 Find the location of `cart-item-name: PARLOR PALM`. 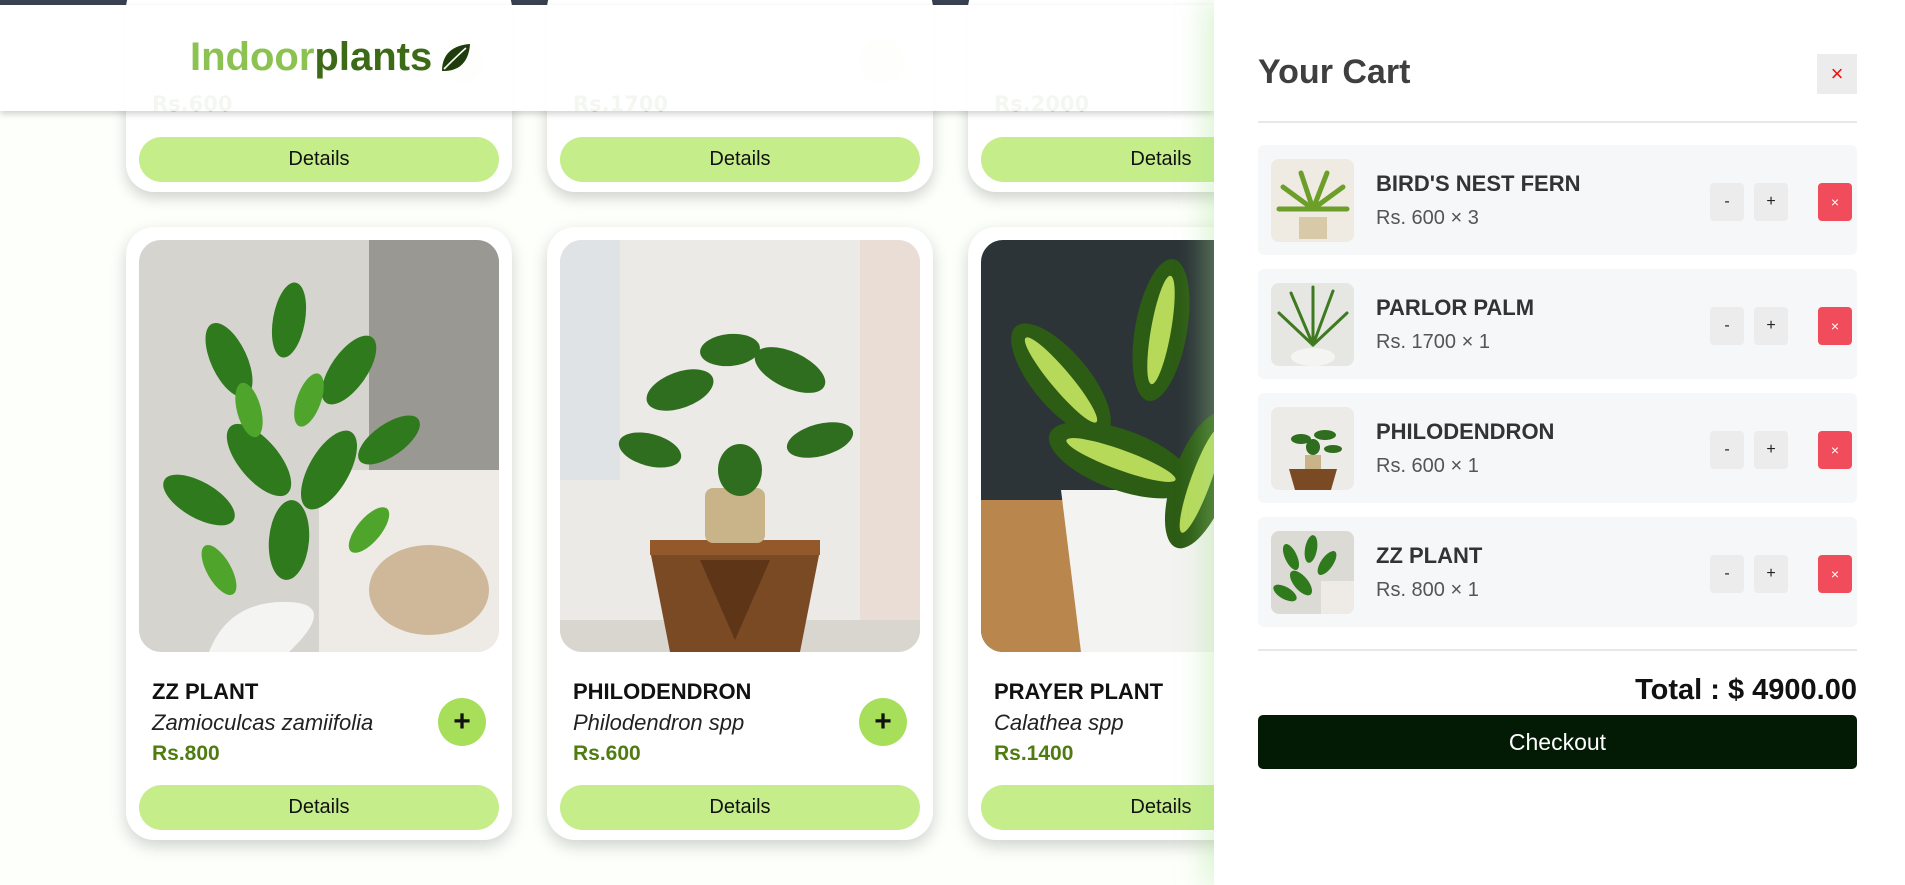

cart-item-name: PARLOR PALM is located at coordinates (1455, 307).